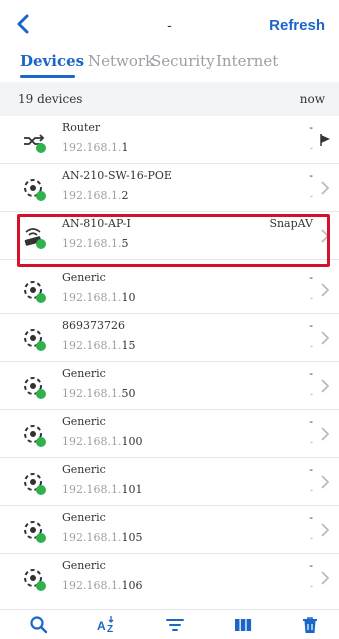  Describe the element at coordinates (310, 625) in the screenshot. I see `trash-icon` at that location.